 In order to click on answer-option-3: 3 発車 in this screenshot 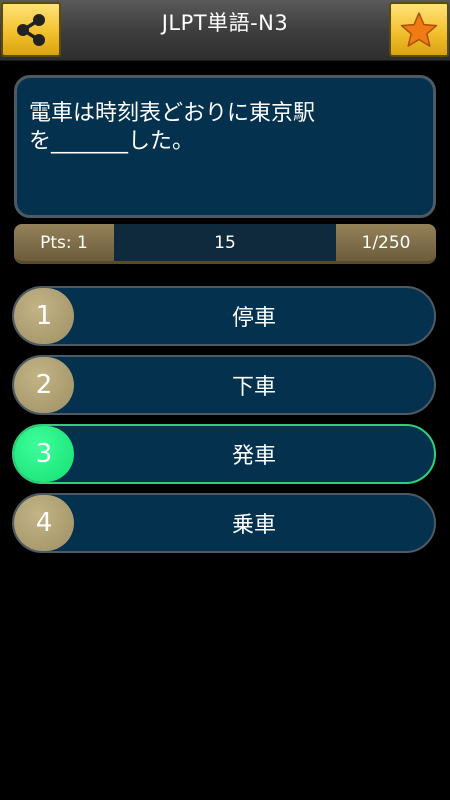, I will do `click(224, 454)`.